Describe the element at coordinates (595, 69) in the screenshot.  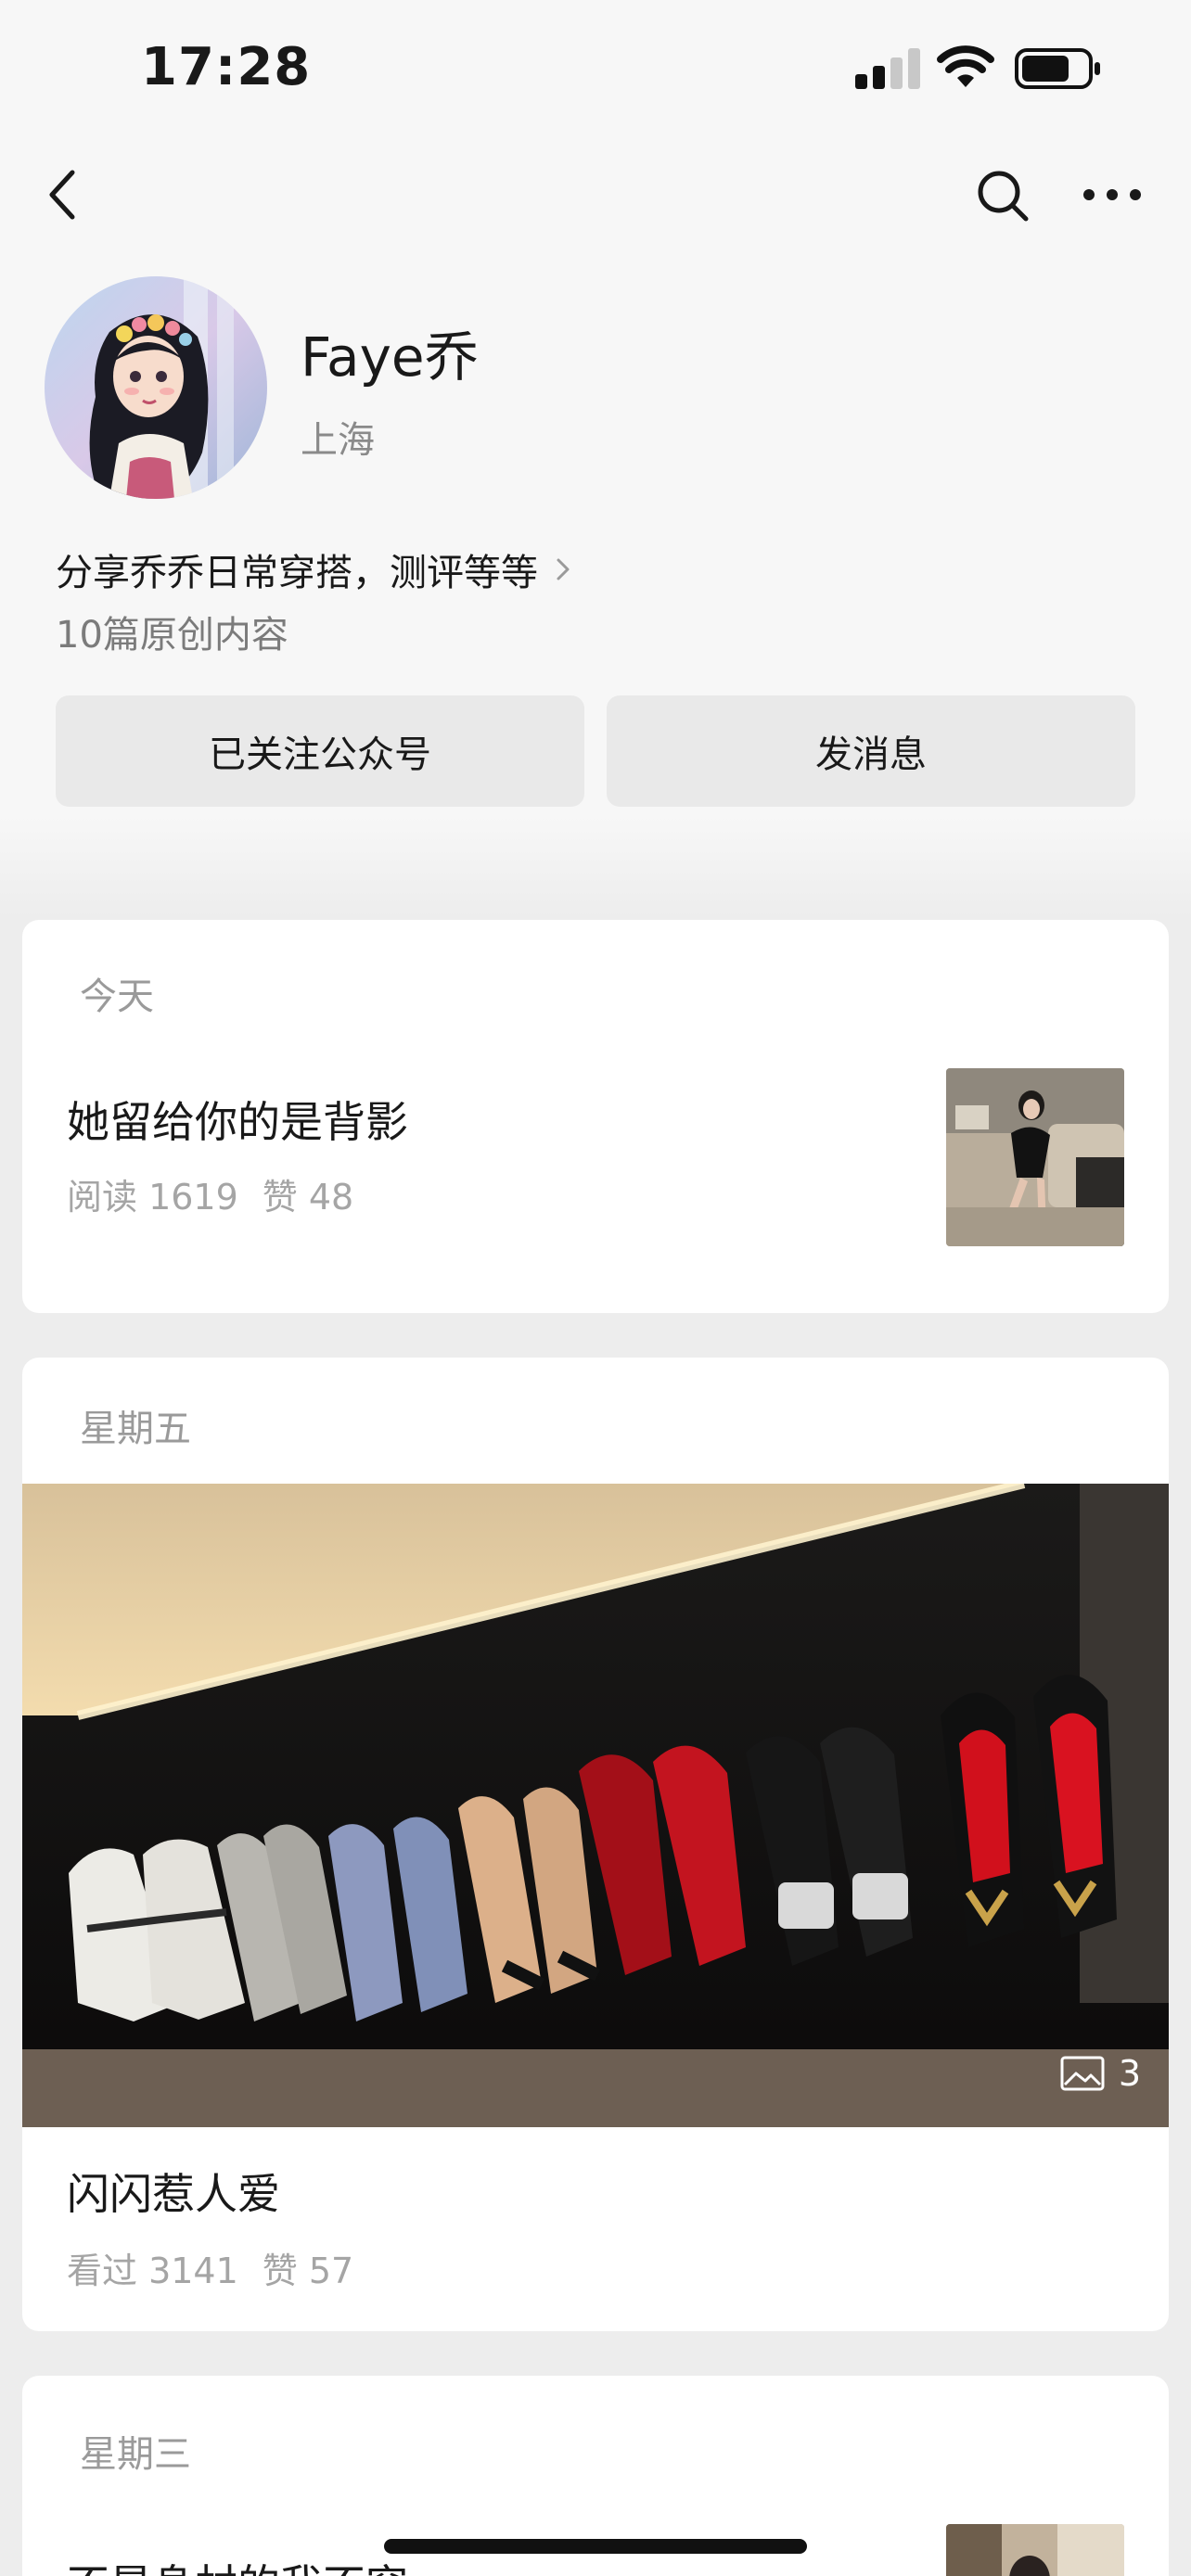
I see `status-bar: 17:28` at that location.